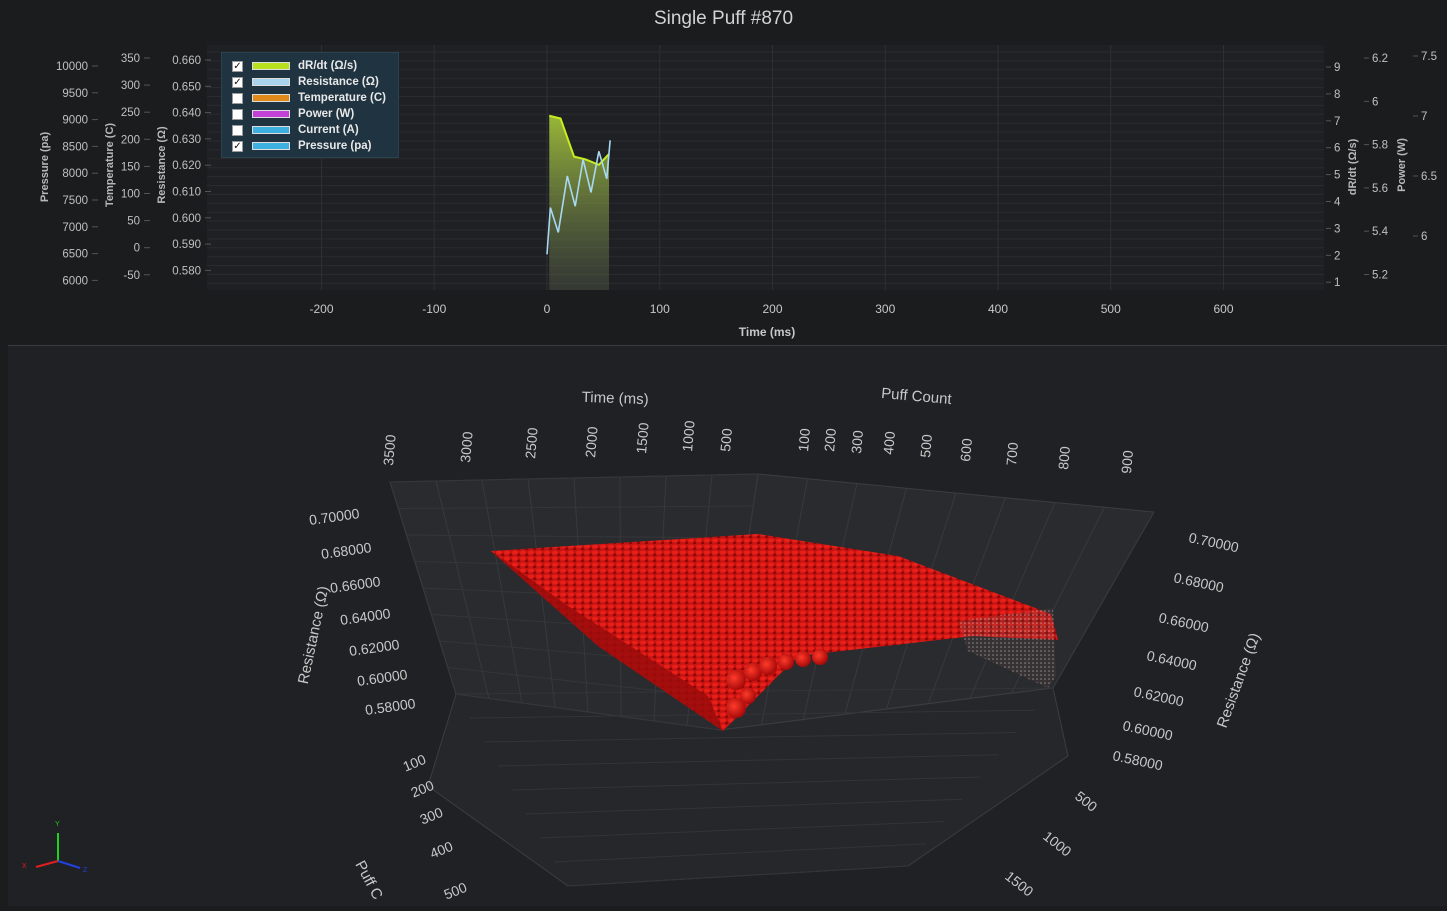 The height and width of the screenshot is (911, 1447). What do you see at coordinates (321, 309) in the screenshot?
I see `axis-tick-label: -200` at bounding box center [321, 309].